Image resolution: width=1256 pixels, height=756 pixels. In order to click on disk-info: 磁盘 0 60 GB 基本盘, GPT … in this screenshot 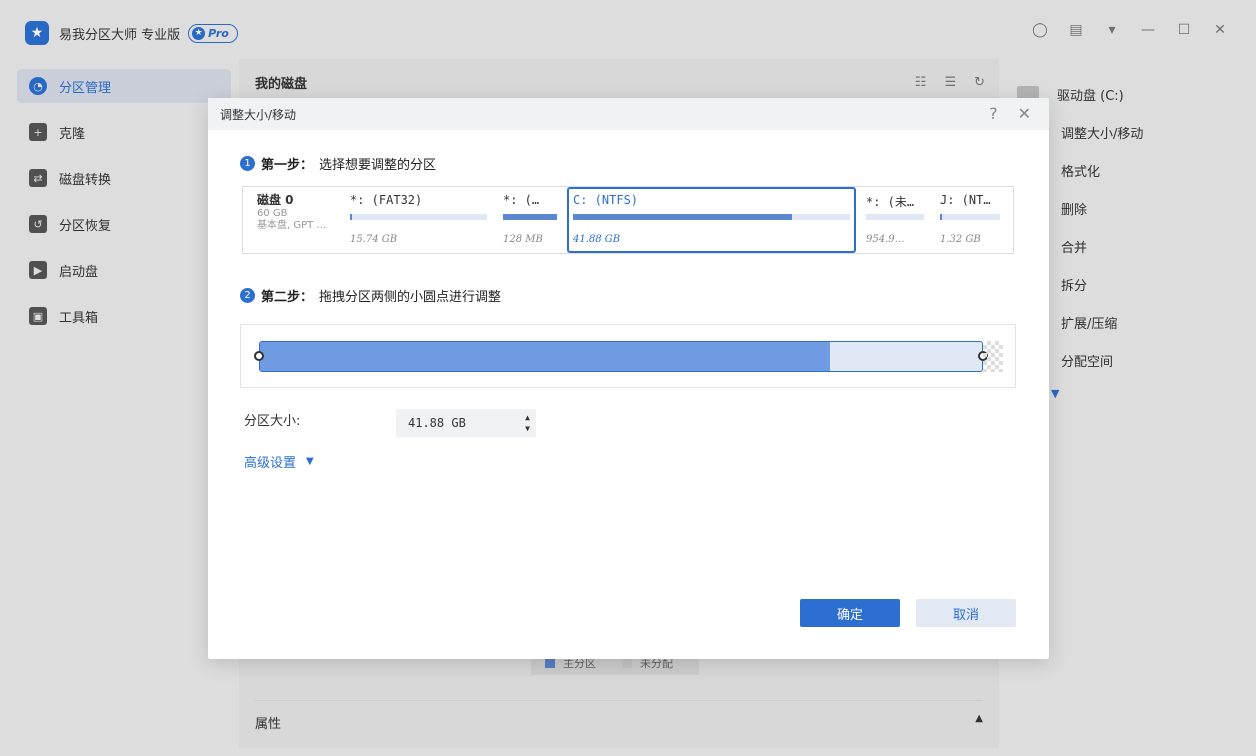, I will do `click(304, 211)`.